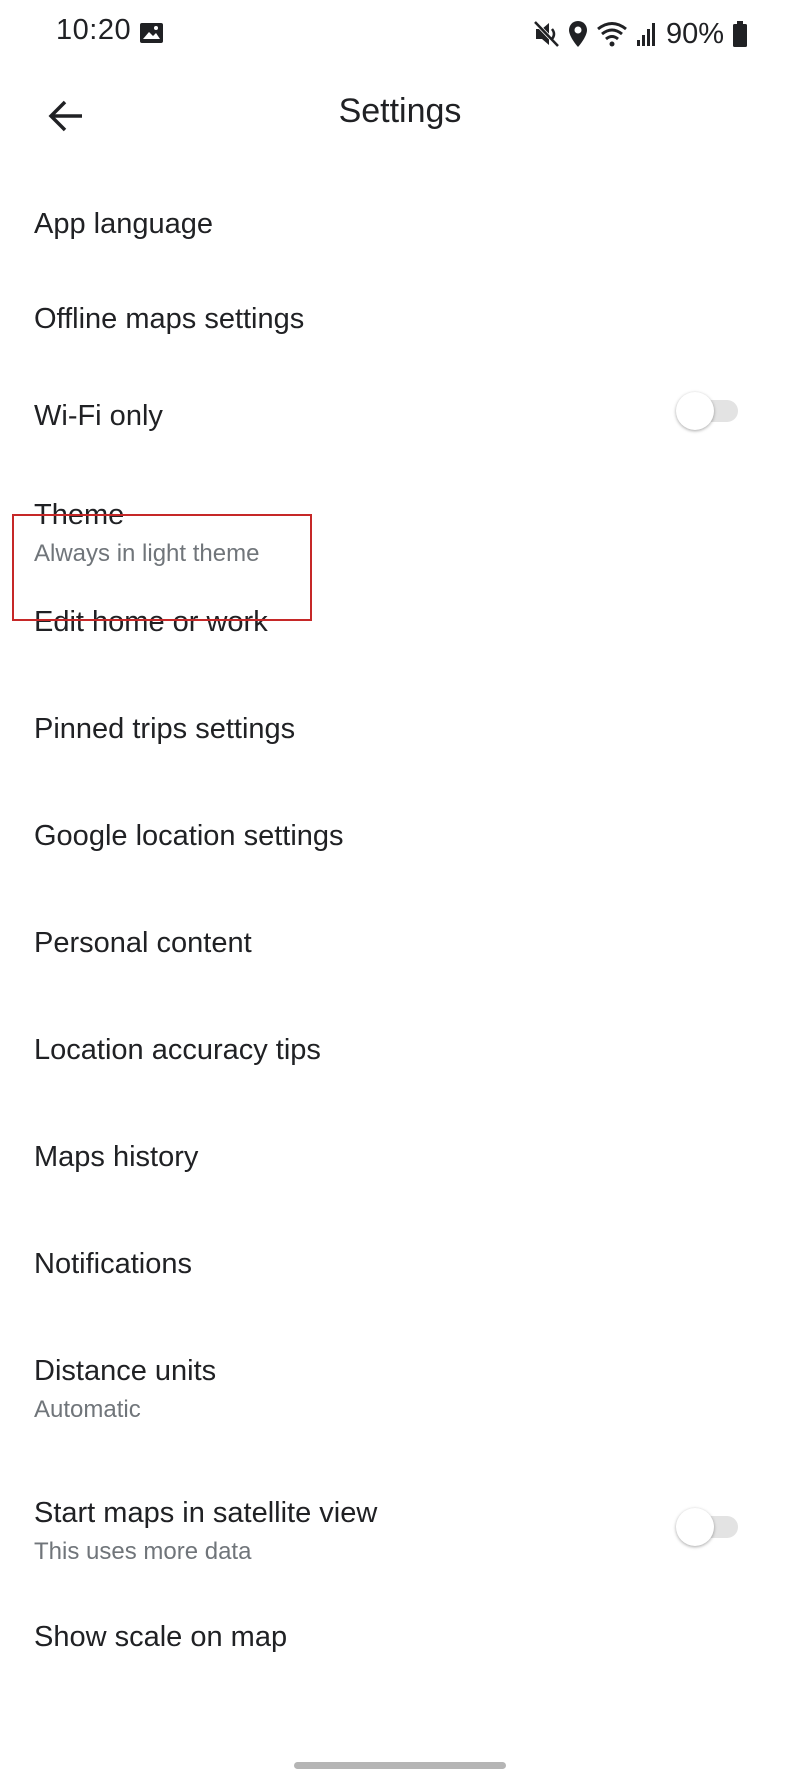 This screenshot has width=800, height=1777. What do you see at coordinates (123, 224) in the screenshot?
I see `setting-label: App language` at bounding box center [123, 224].